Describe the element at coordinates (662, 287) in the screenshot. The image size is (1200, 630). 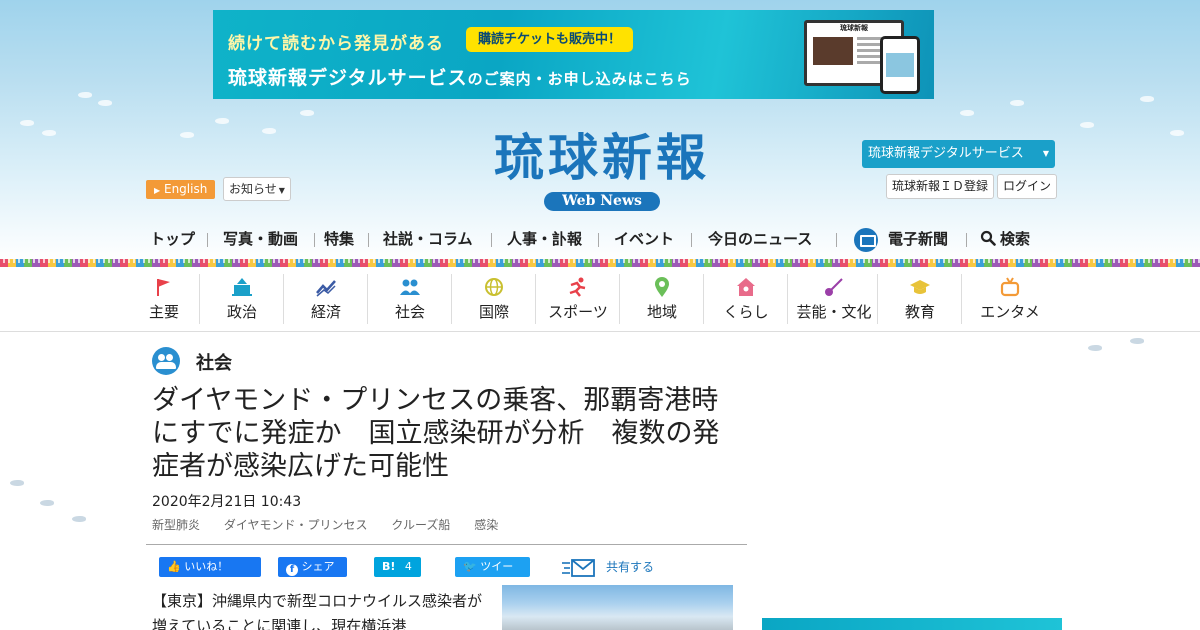
I see `map-pin-icon` at that location.